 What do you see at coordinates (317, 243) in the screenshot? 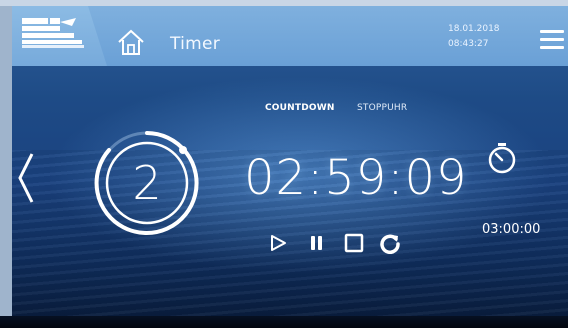
I see `pause-icon` at bounding box center [317, 243].